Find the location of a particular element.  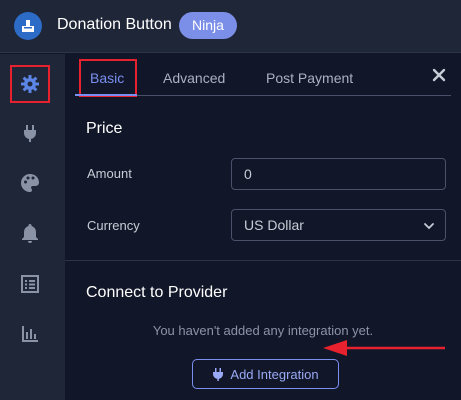

app-title: Donation Button is located at coordinates (114, 24).